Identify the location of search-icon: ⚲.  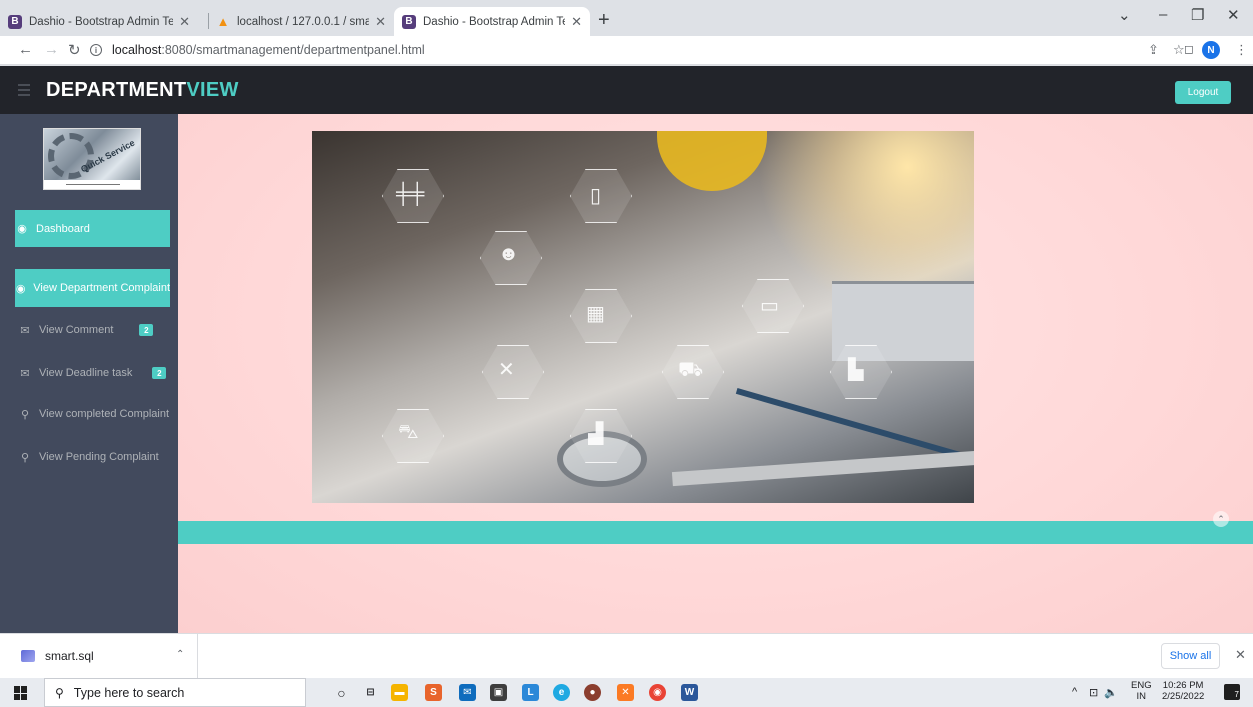
(59, 692).